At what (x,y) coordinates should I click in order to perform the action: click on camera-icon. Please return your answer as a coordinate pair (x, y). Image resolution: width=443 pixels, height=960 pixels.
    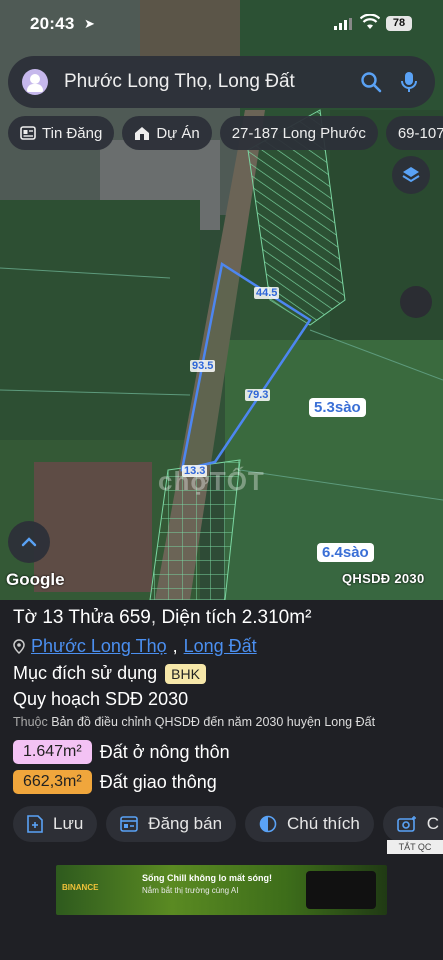
    Looking at the image, I should click on (406, 824).